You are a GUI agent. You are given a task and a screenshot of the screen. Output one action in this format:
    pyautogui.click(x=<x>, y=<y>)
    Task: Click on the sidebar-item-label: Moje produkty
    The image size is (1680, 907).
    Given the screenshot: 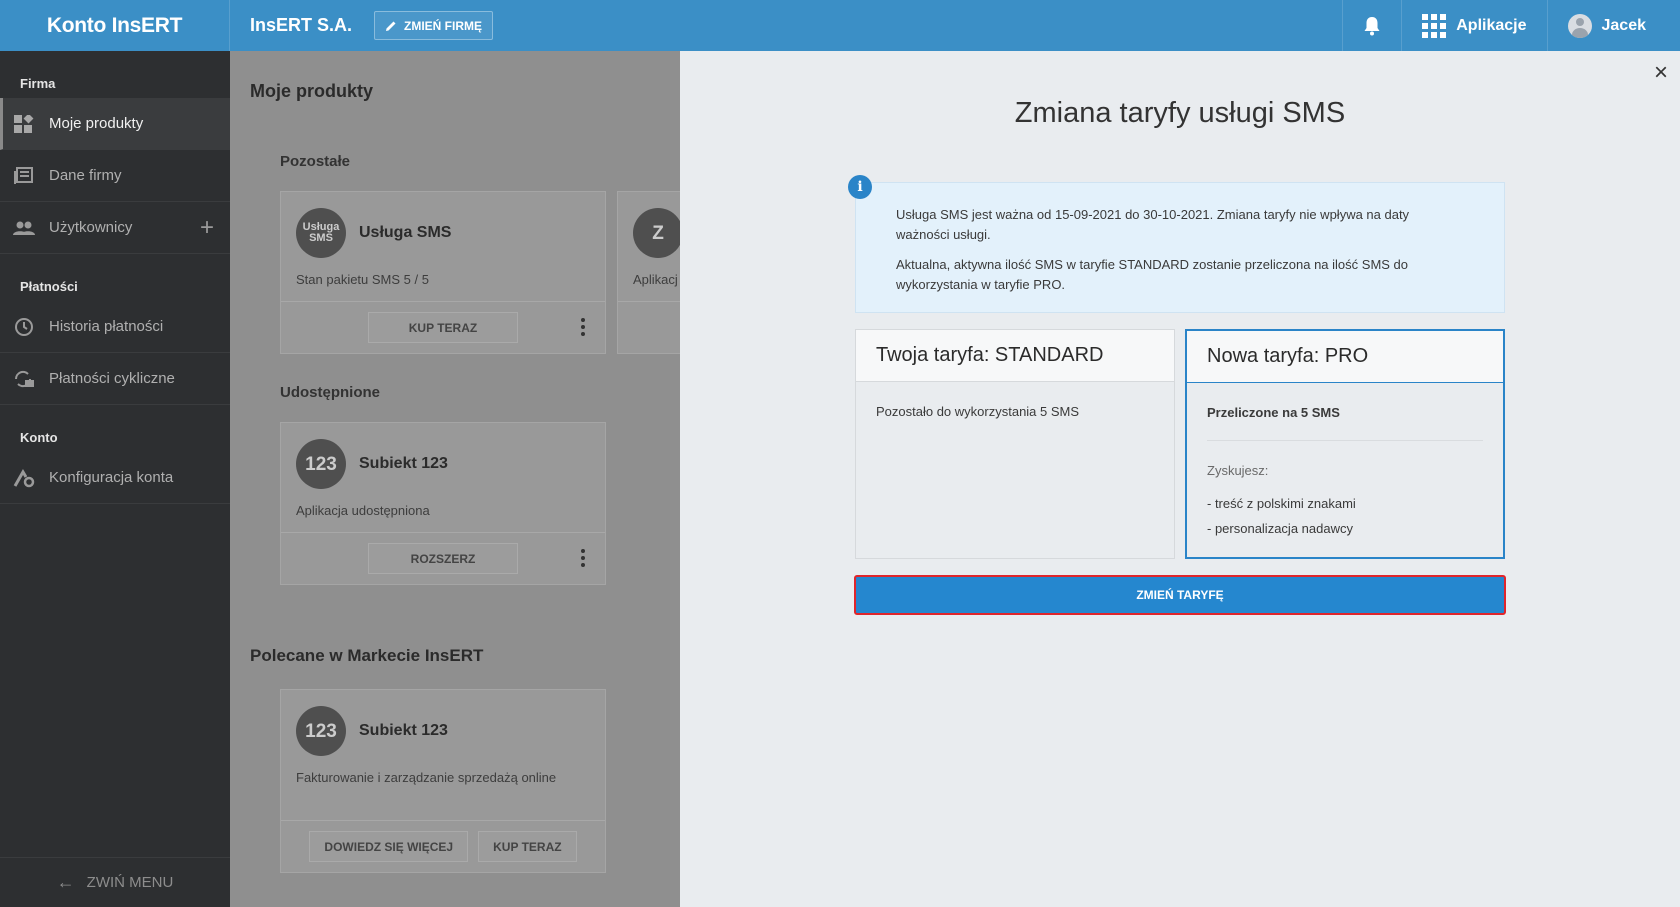 What is the action you would take?
    pyautogui.click(x=96, y=123)
    